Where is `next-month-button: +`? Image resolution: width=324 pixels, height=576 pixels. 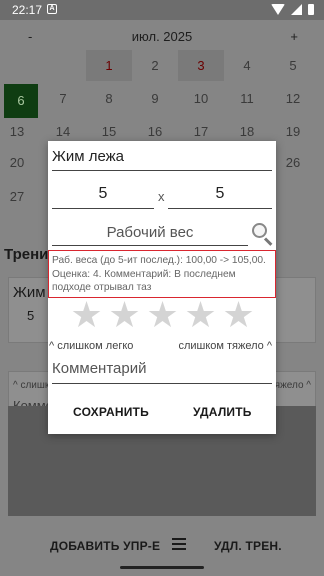 next-month-button: + is located at coordinates (294, 36).